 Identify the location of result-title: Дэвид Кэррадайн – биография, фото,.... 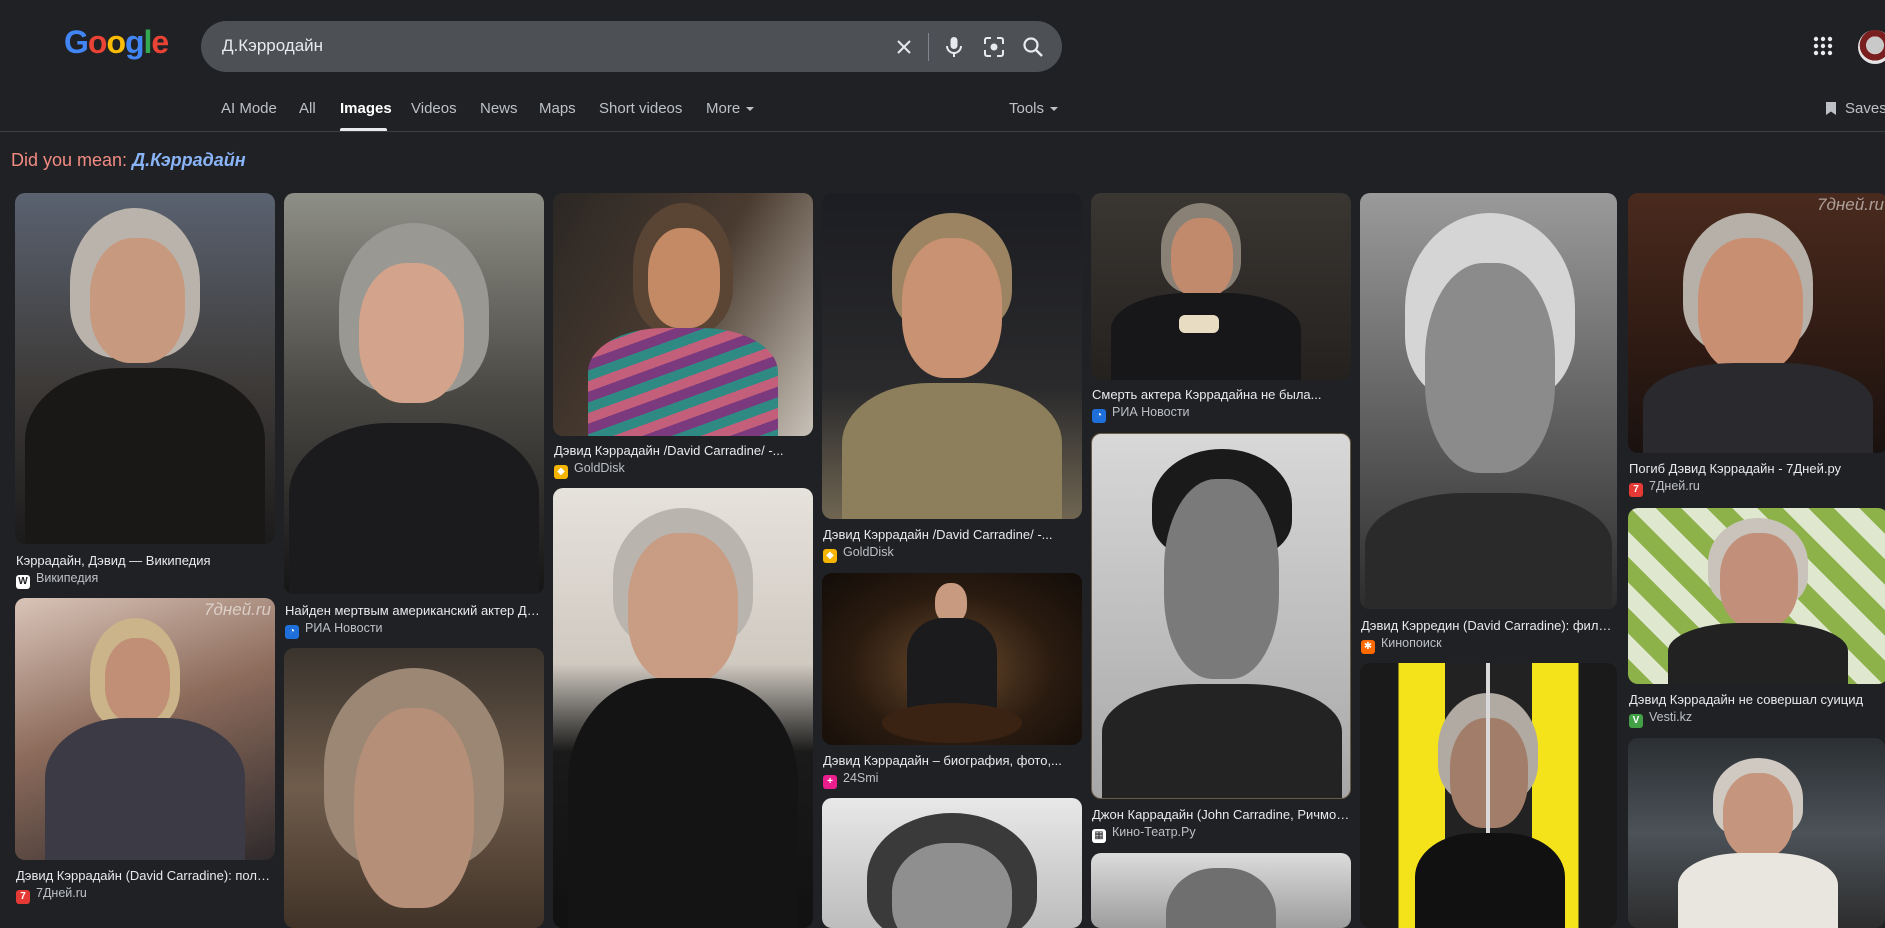
(952, 760).